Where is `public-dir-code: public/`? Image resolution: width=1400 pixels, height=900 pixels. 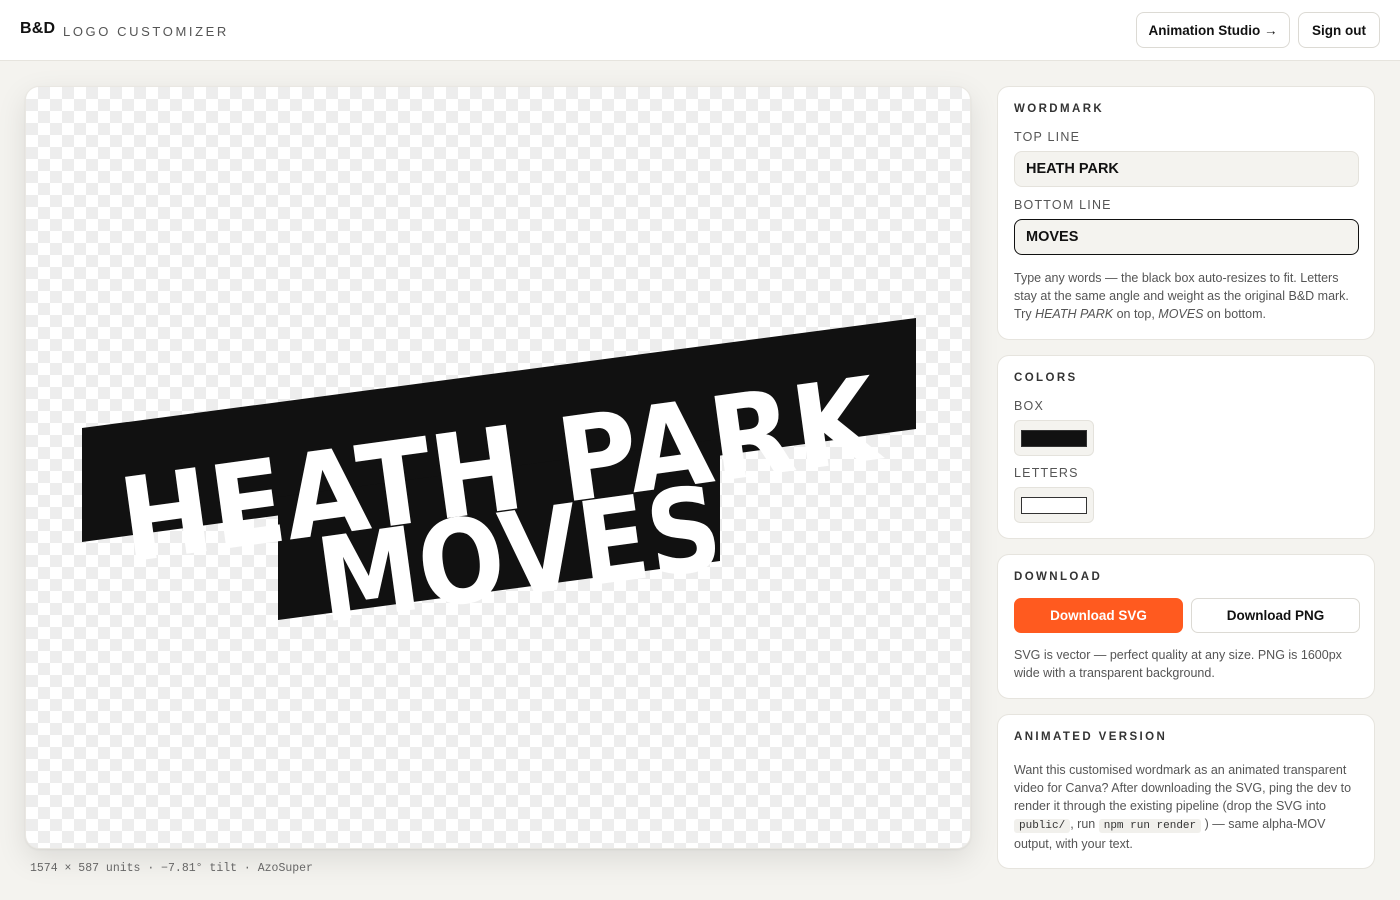 public-dir-code: public/ is located at coordinates (1042, 826).